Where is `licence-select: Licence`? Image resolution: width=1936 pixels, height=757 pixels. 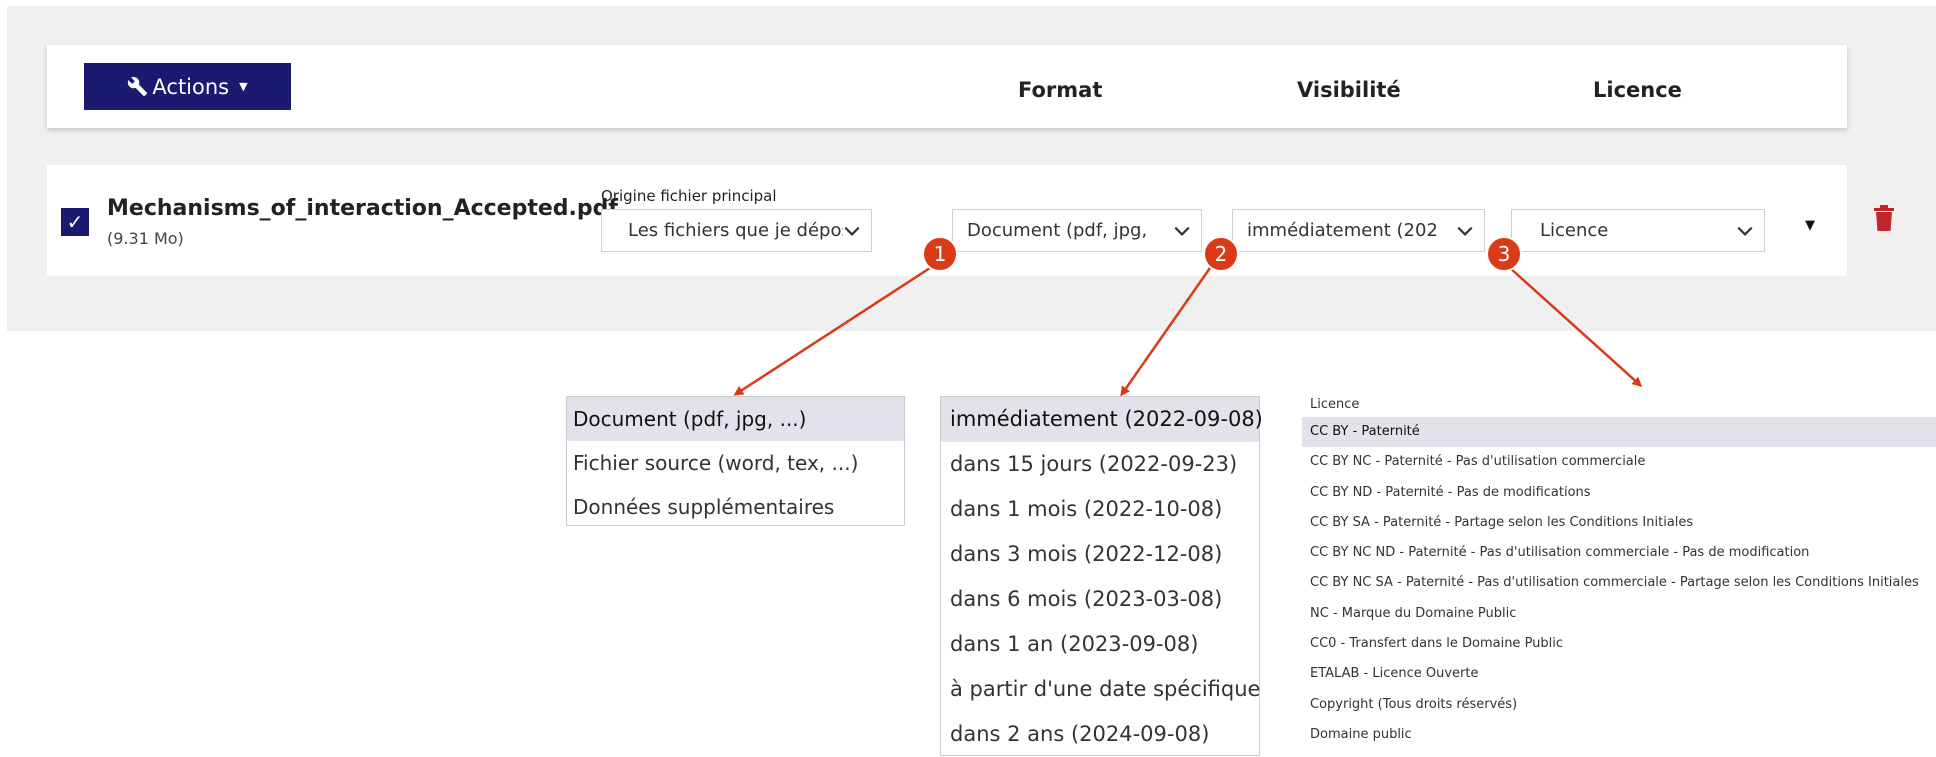
licence-select: Licence is located at coordinates (1638, 230).